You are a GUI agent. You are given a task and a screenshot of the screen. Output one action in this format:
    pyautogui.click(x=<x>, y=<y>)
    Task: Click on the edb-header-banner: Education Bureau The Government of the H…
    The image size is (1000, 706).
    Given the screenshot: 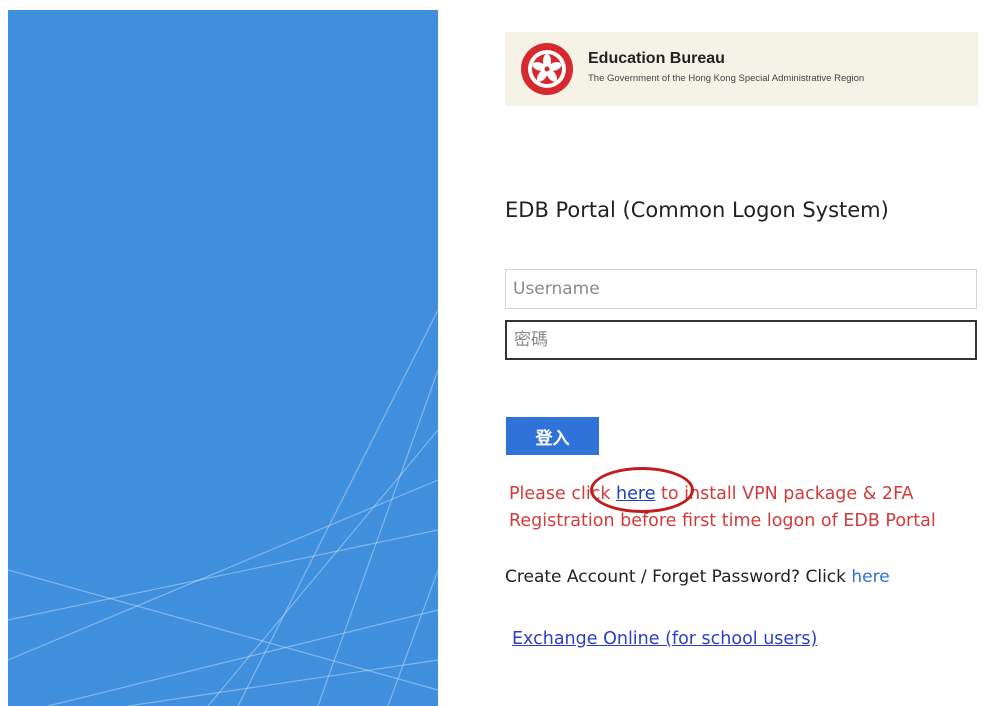 What is the action you would take?
    pyautogui.click(x=741, y=69)
    